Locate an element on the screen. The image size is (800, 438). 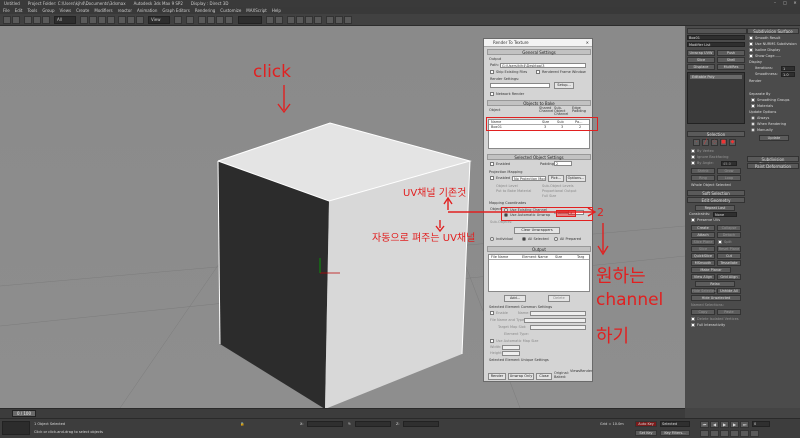
modifier-stack: Editable Poly is located at coordinates (716, 98).